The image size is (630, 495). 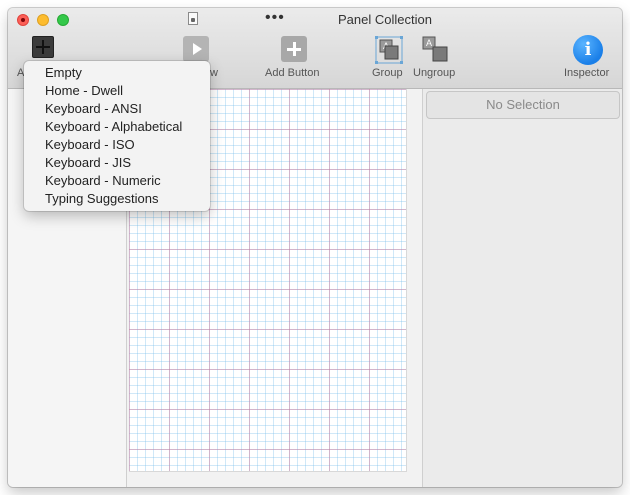 What do you see at coordinates (588, 50) in the screenshot?
I see `inspector-info-icon: i` at bounding box center [588, 50].